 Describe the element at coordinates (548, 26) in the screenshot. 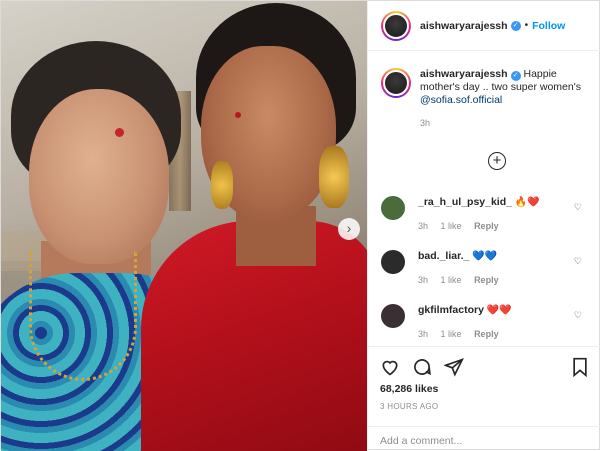

I see `follow-button: Follow` at that location.